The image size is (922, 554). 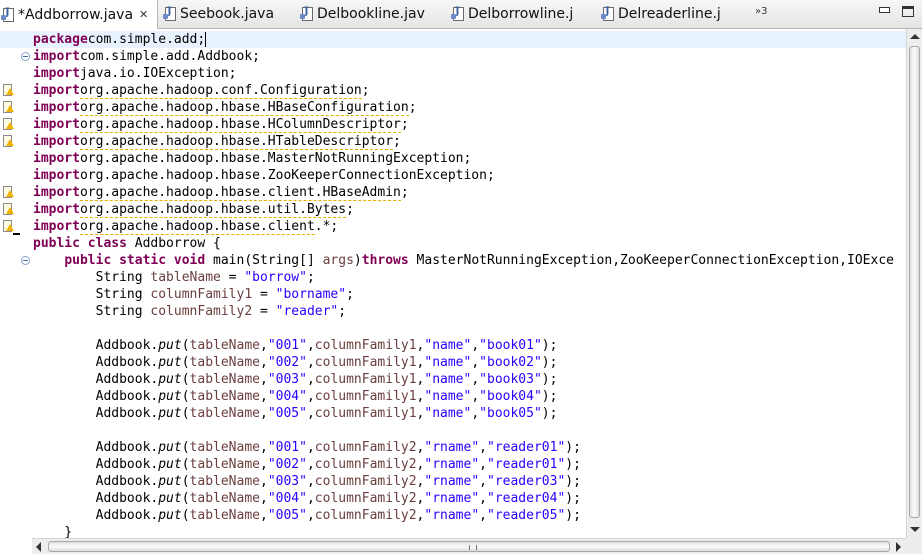 I want to click on folding-ruler, so click(x=21, y=283).